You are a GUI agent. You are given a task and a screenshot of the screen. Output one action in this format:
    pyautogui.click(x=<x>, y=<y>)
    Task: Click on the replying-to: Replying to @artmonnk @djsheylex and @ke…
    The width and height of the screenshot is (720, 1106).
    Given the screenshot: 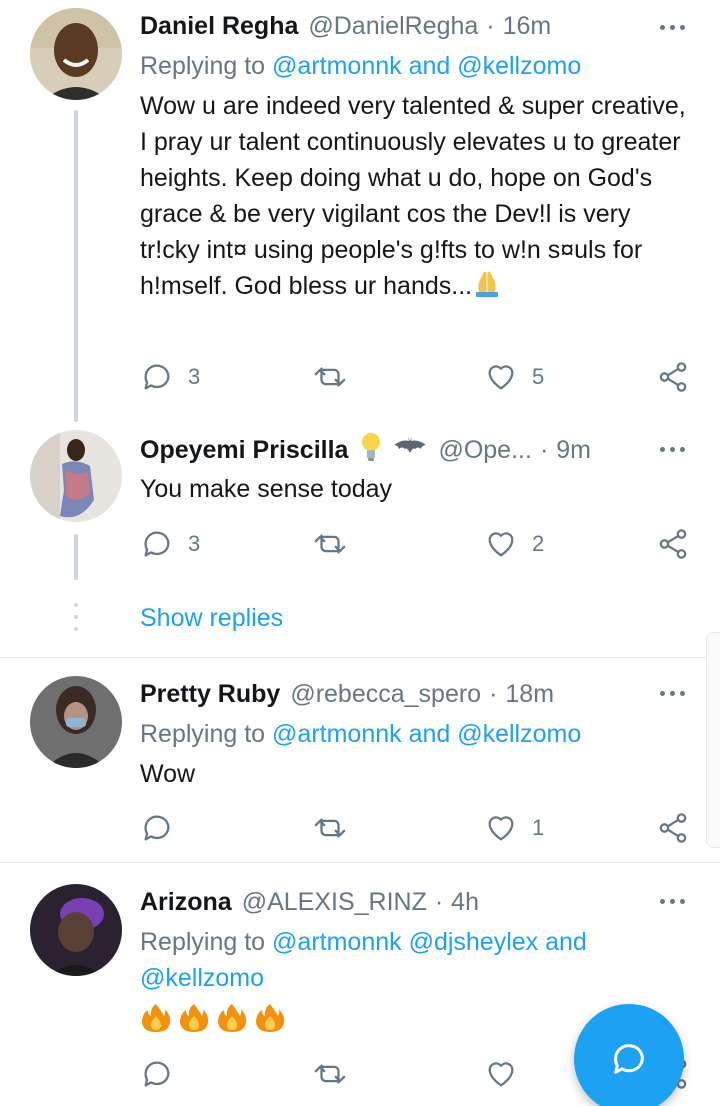 What is the action you would take?
    pyautogui.click(x=363, y=960)
    